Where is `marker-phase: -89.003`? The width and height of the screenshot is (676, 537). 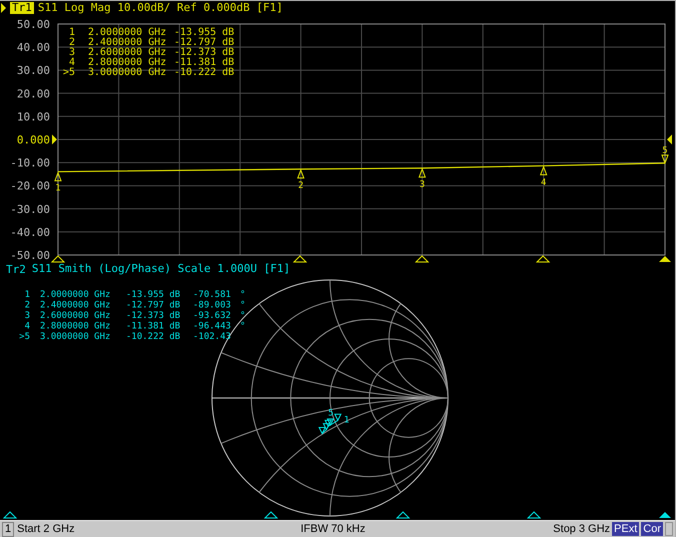 marker-phase: -89.003 is located at coordinates (212, 305).